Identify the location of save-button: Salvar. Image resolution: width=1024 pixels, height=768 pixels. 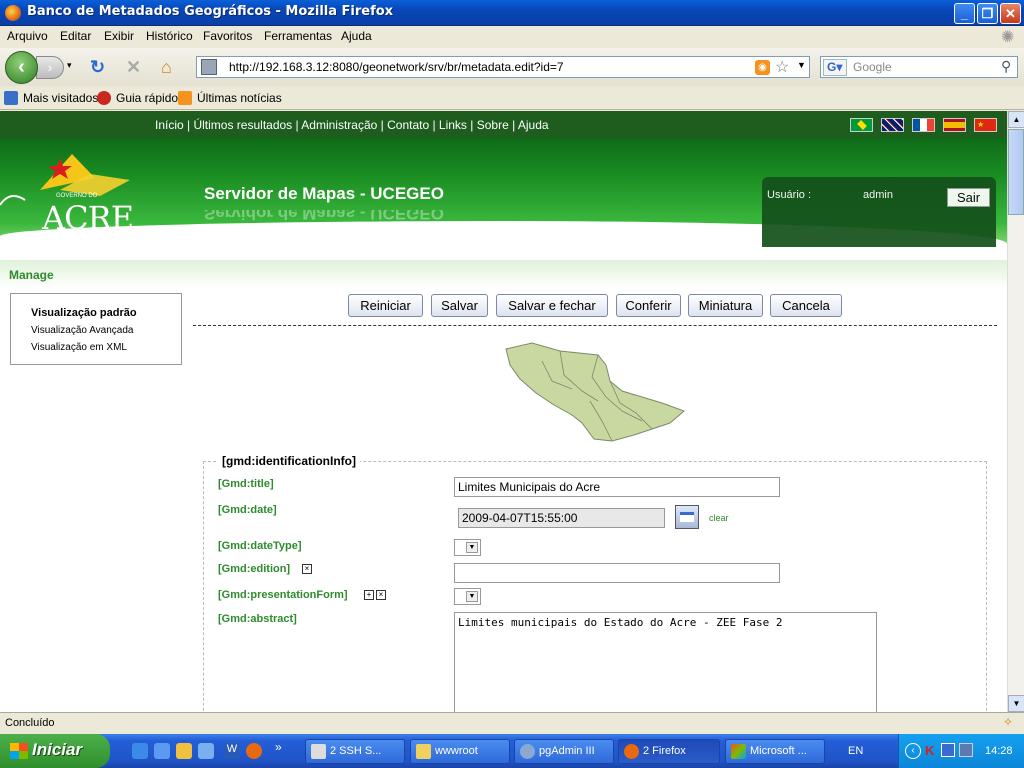
(459, 305).